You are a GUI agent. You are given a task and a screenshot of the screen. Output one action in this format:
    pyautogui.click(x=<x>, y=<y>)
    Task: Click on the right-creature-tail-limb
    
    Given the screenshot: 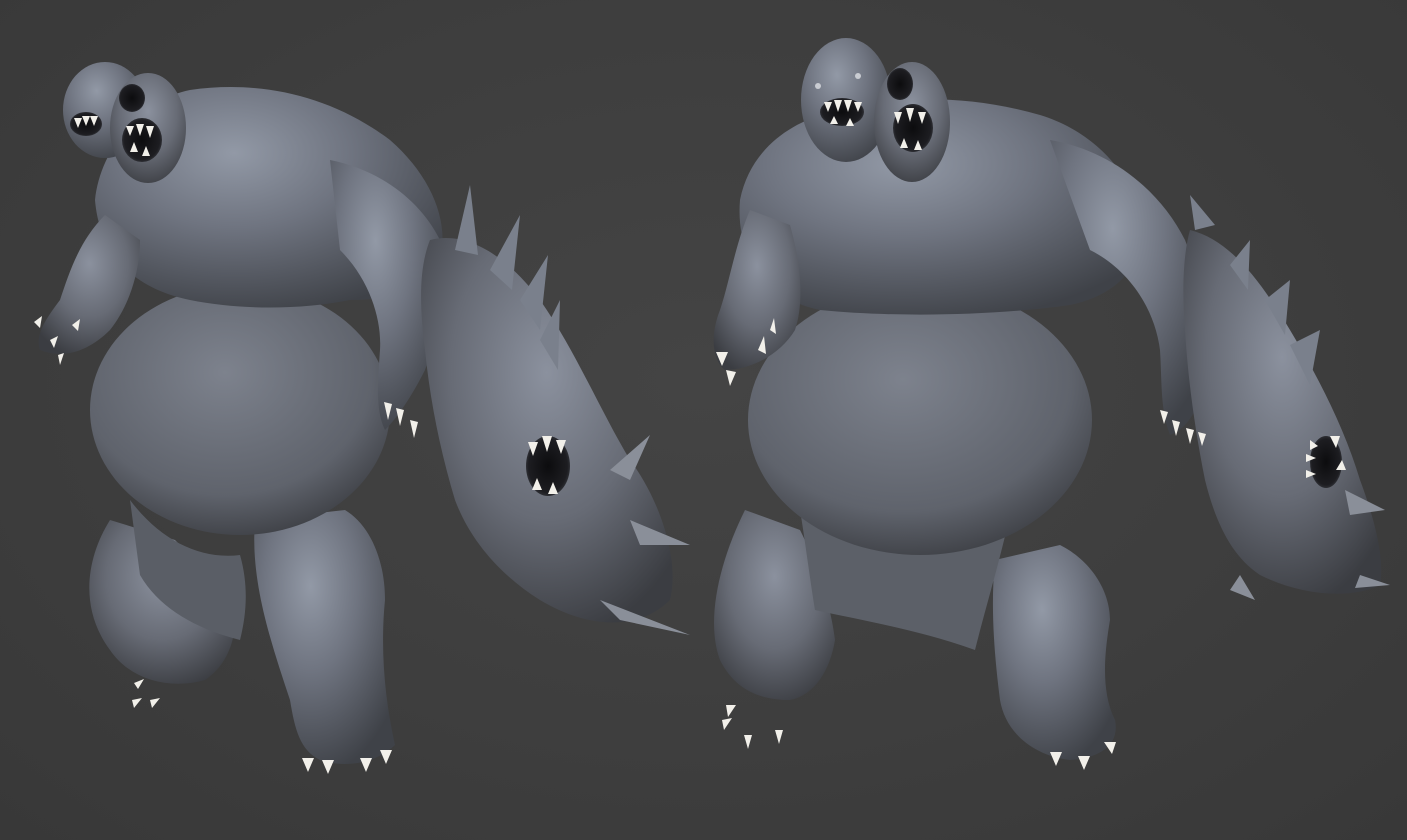 What is the action you would take?
    pyautogui.click(x=1282, y=412)
    